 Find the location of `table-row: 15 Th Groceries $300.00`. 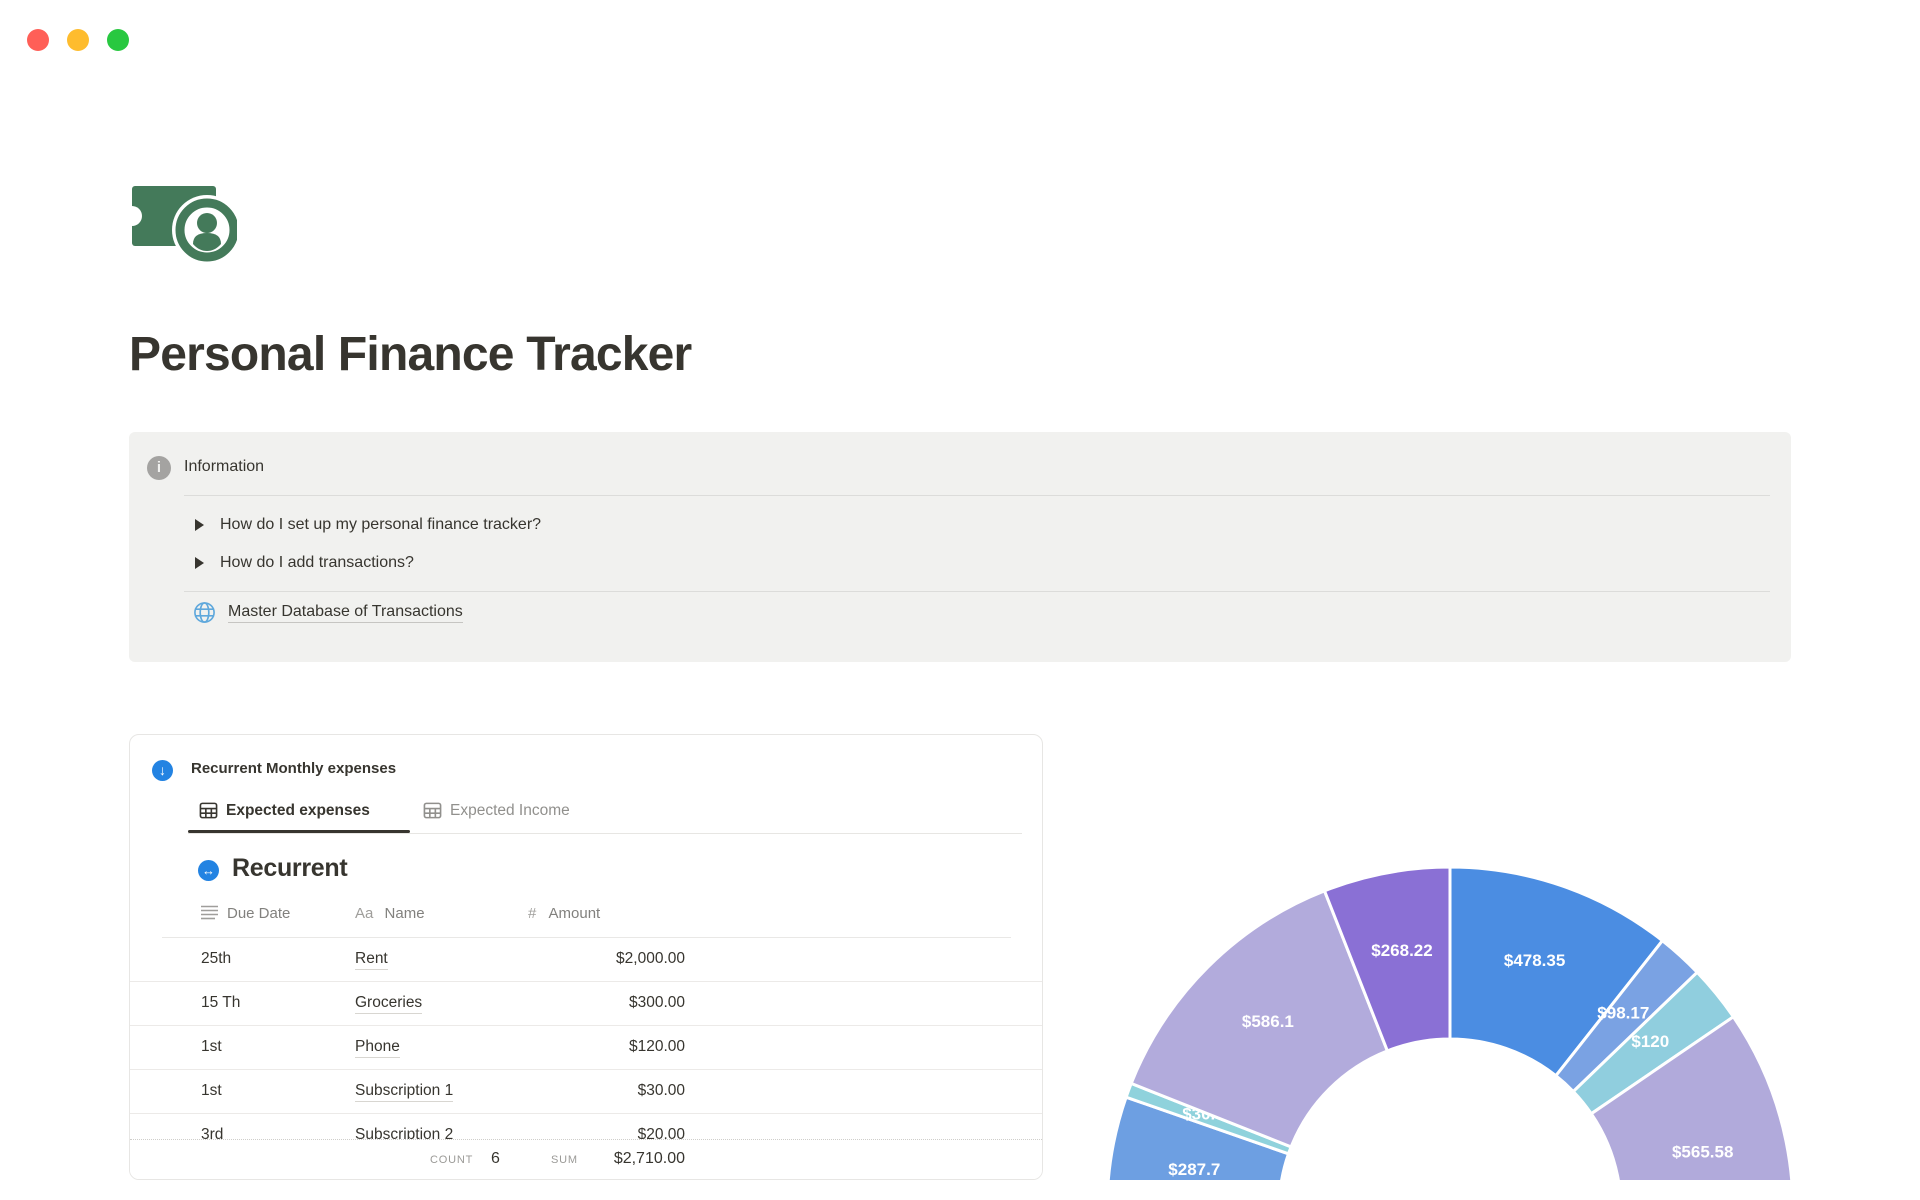

table-row: 15 Th Groceries $300.00 is located at coordinates (586, 1004).